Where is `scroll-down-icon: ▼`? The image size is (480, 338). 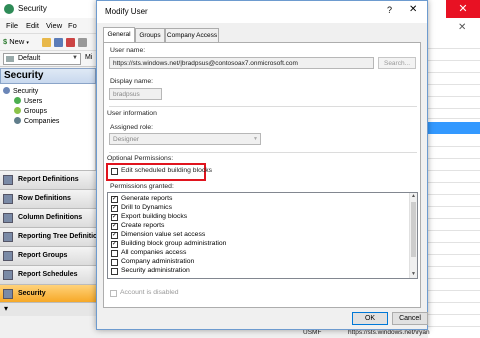
scroll-down-icon: ▼ is located at coordinates (413, 274).